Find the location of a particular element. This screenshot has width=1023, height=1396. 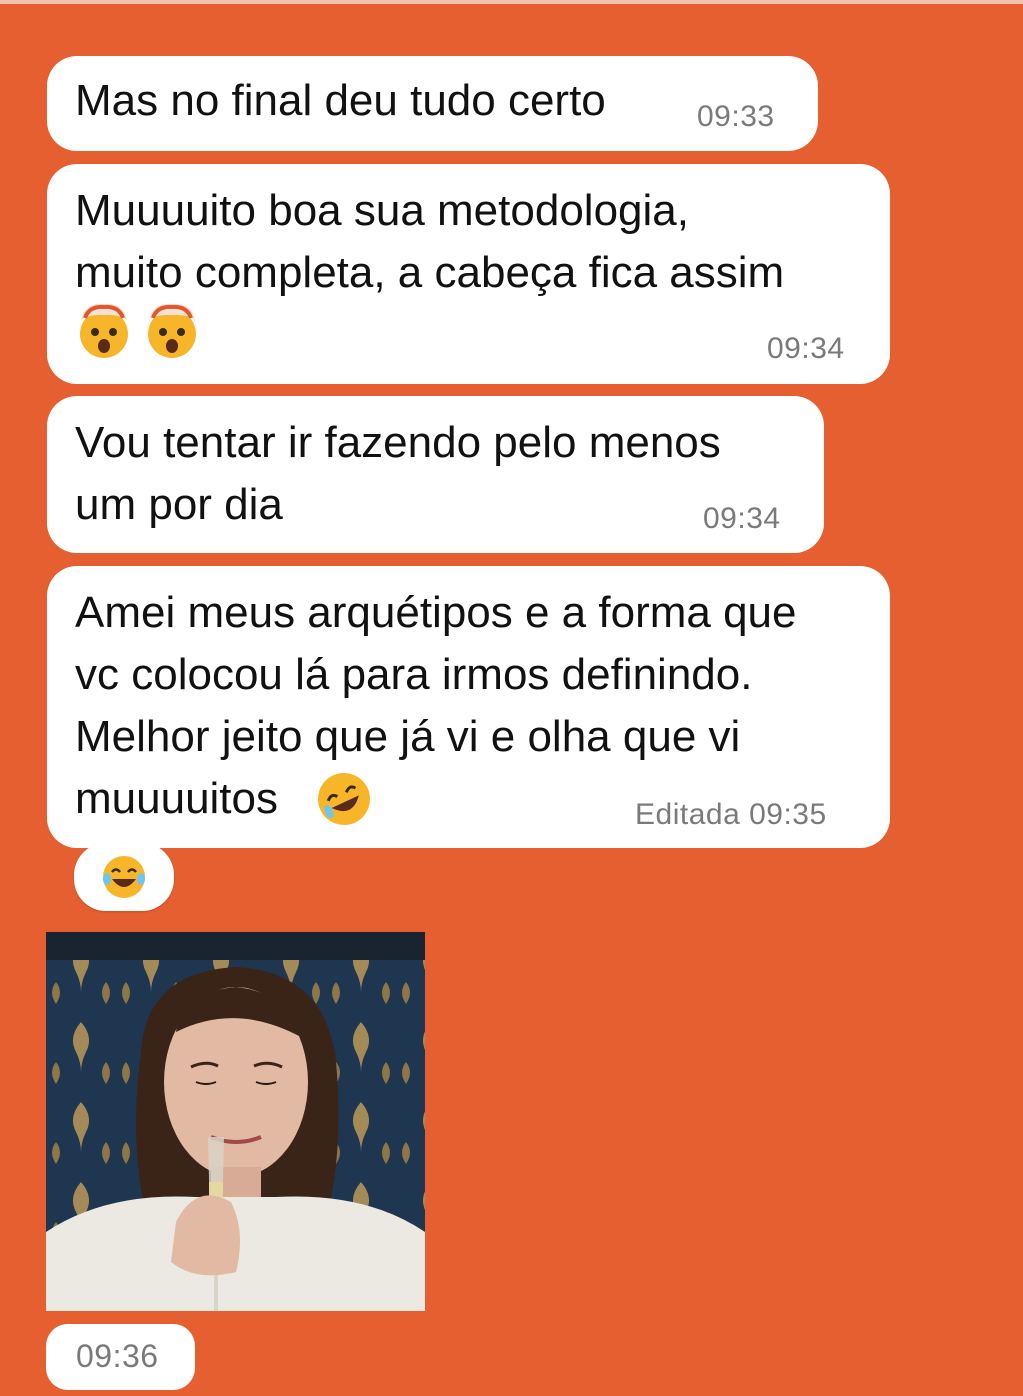

emoji-row is located at coordinates (138, 329).